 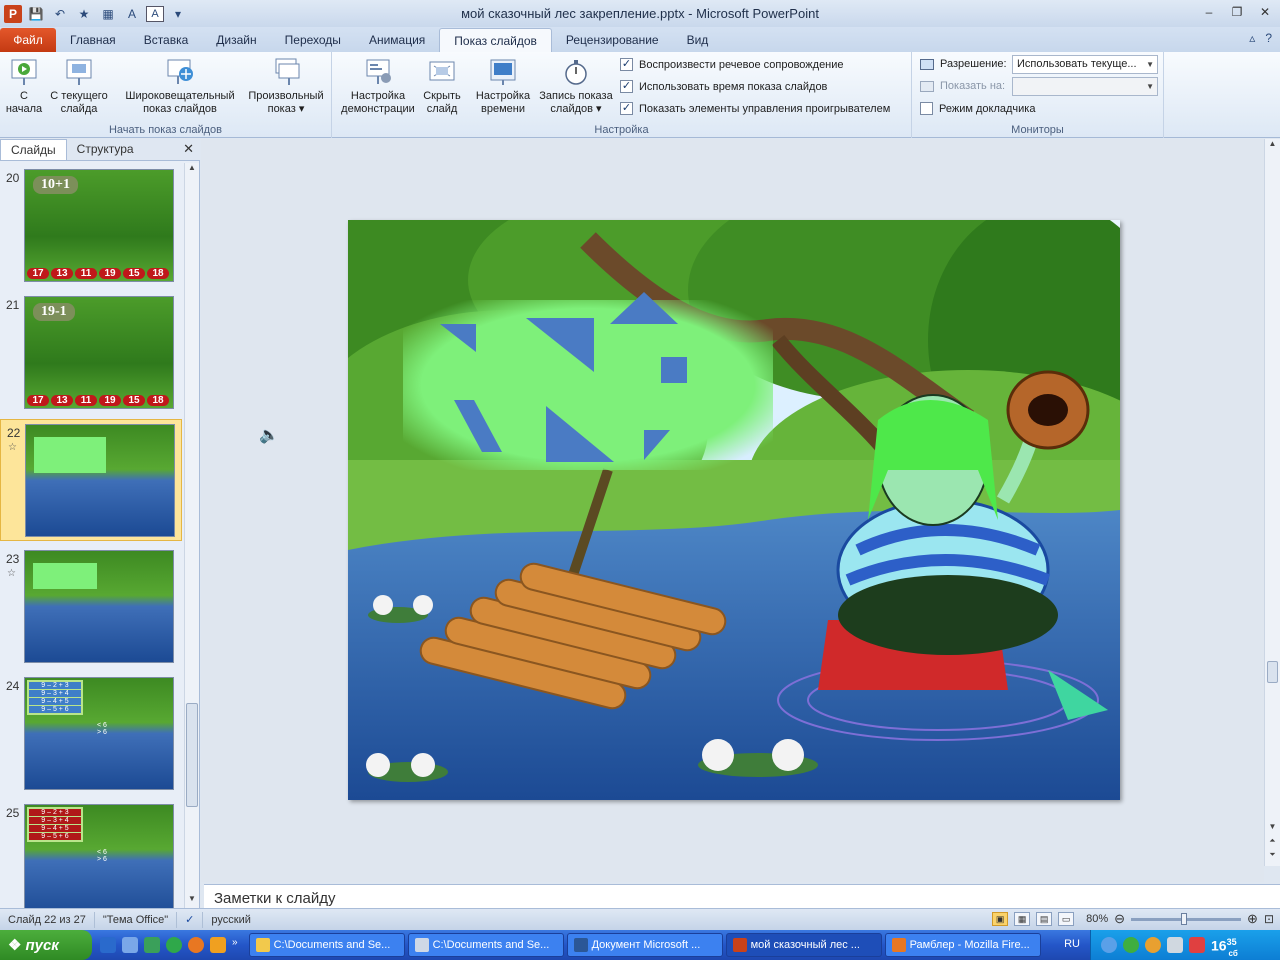 I want to click on theme-name: "Тема Office", so click(x=136, y=919).